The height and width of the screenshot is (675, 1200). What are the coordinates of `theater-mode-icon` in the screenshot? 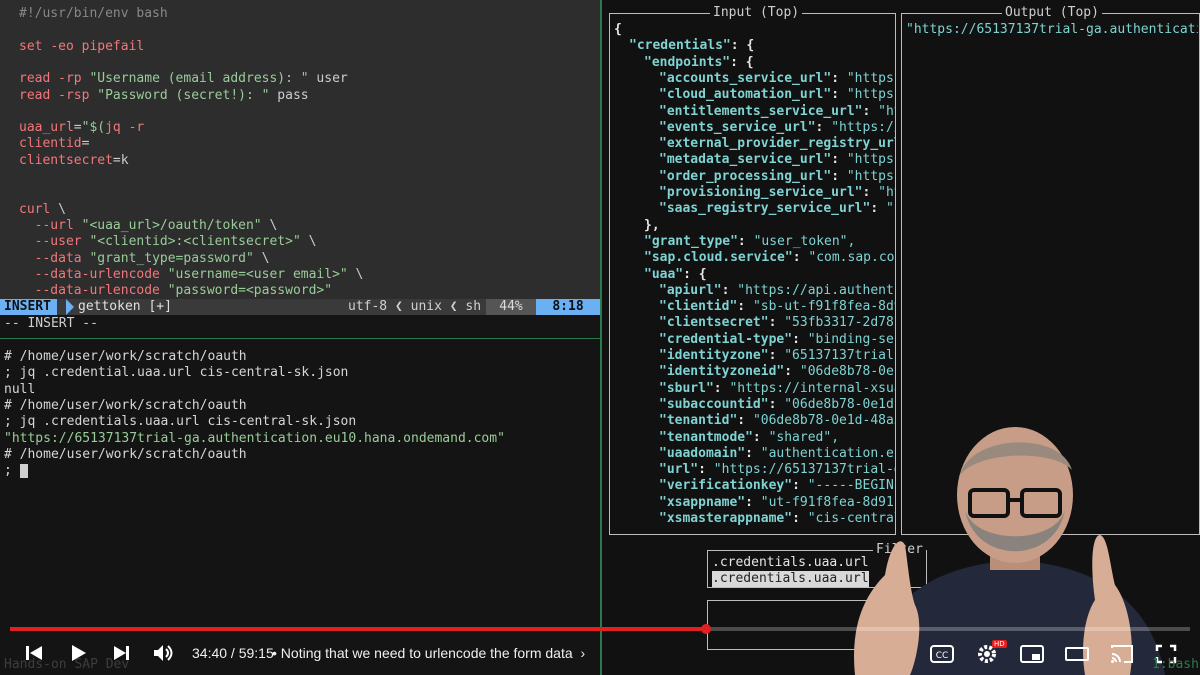 It's located at (1077, 654).